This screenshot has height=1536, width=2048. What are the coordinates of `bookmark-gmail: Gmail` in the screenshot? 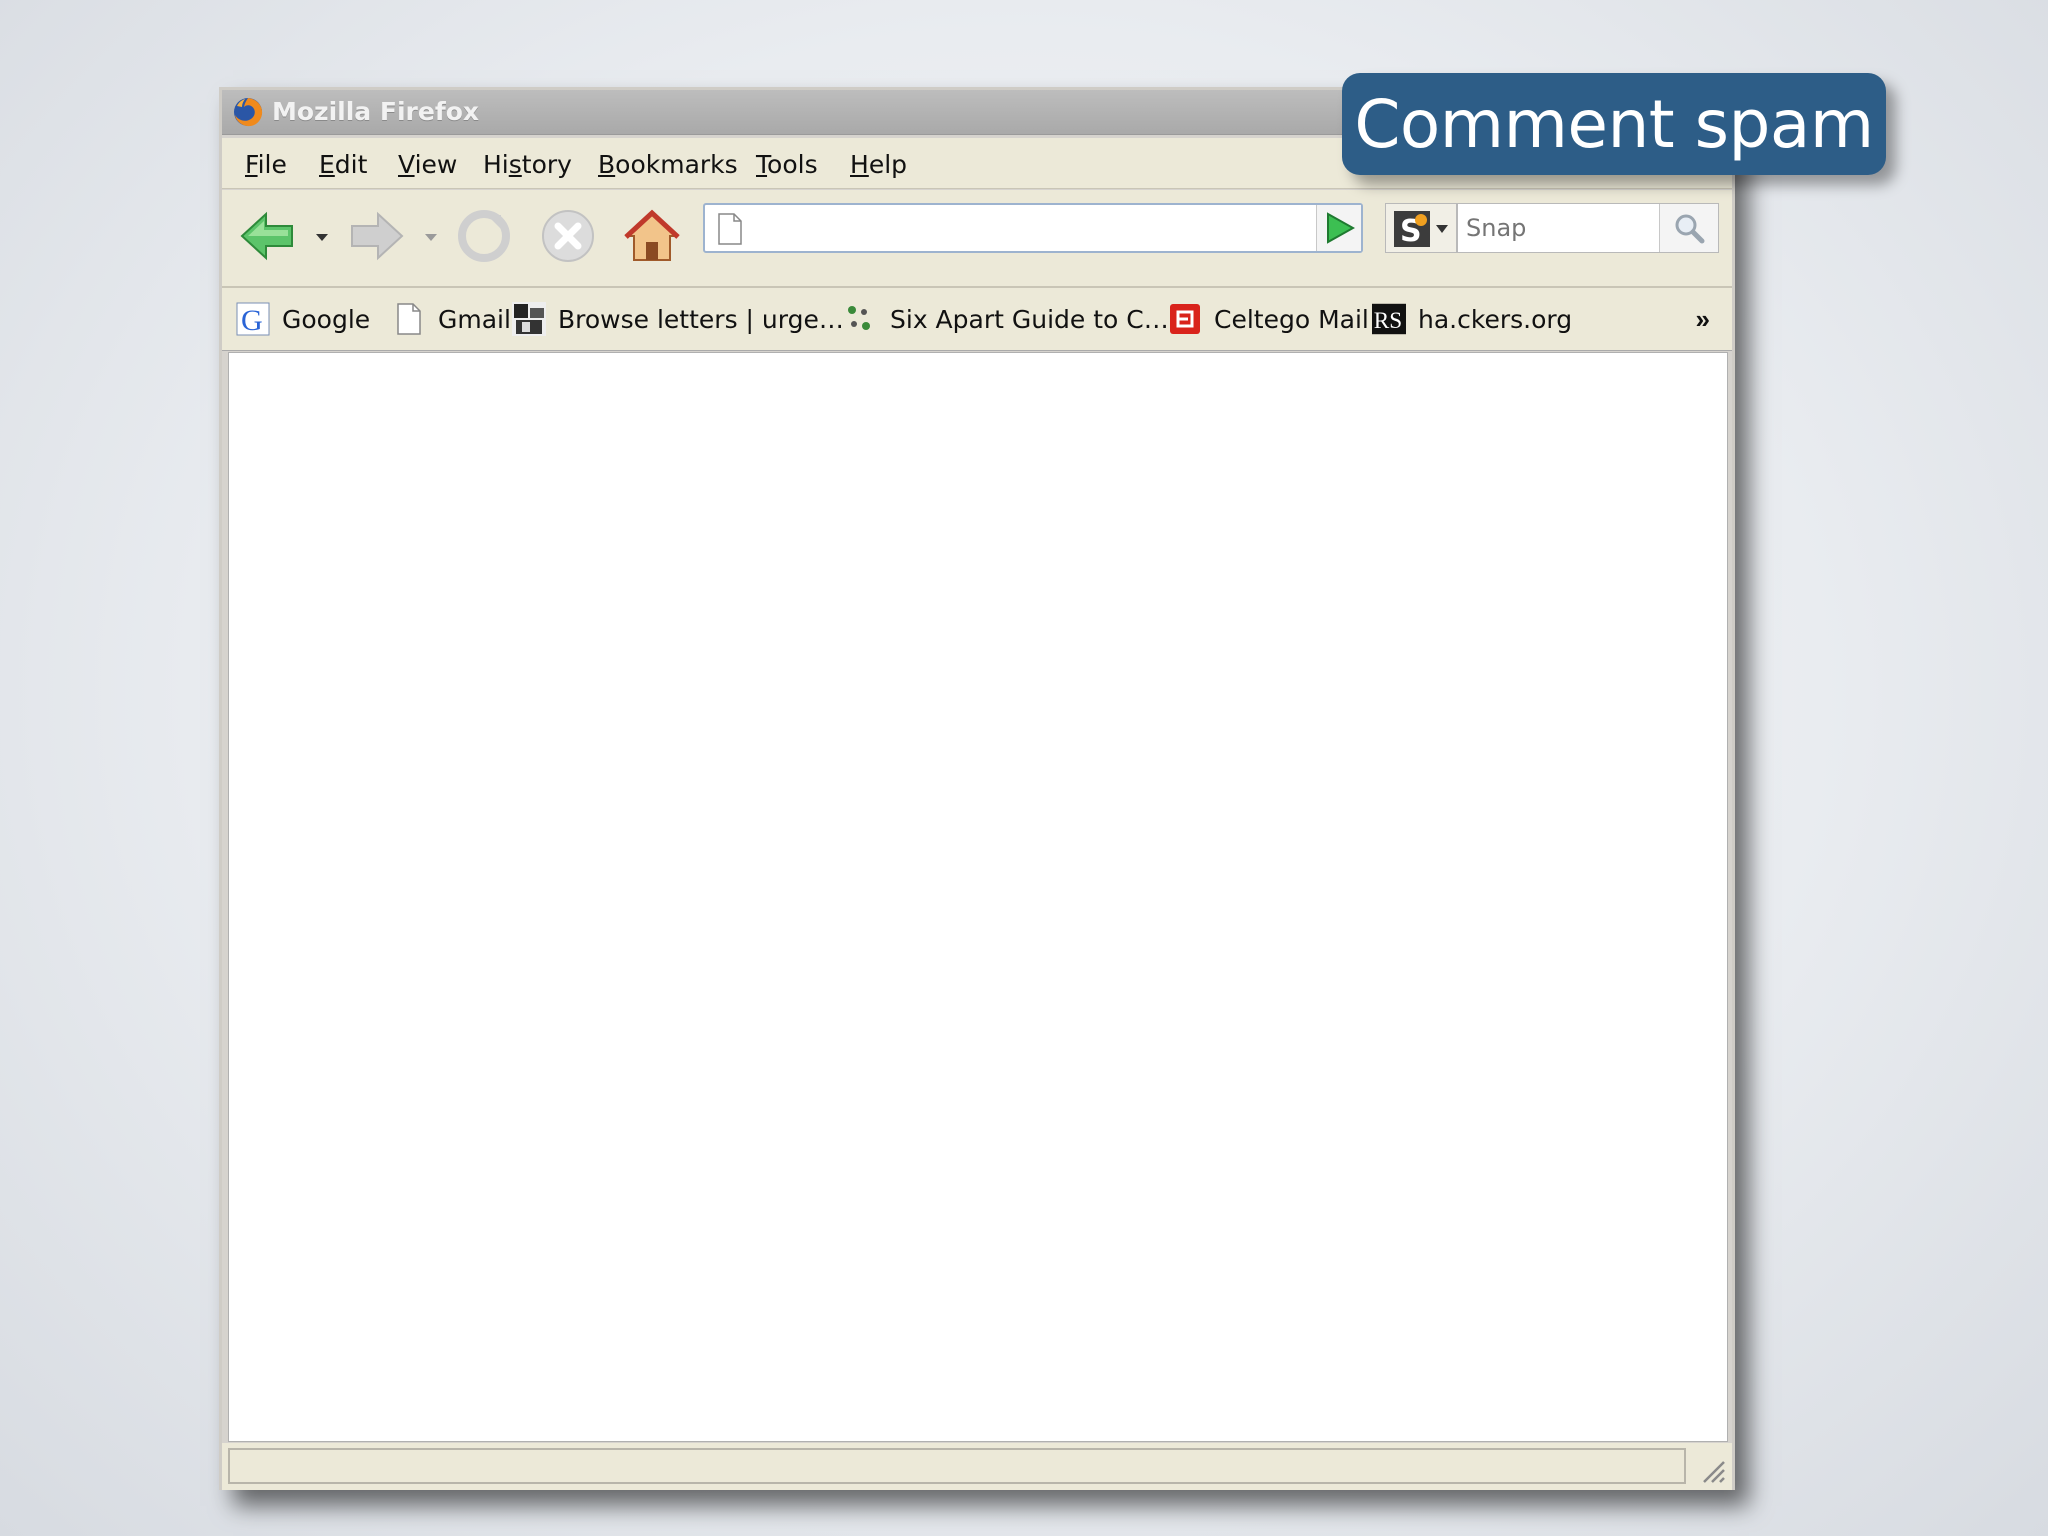 It's located at (451, 319).